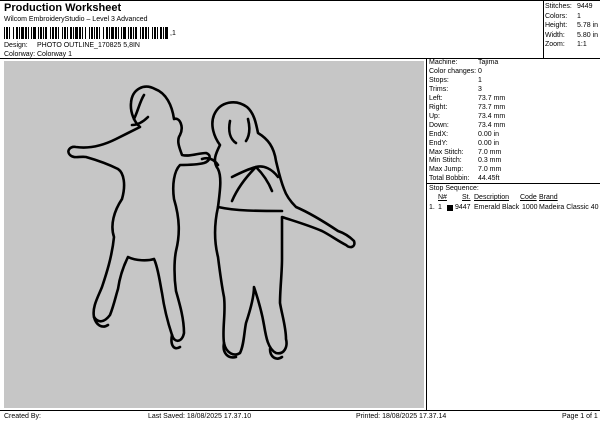 Image resolution: width=600 pixels, height=424 pixels. I want to click on prop-endx: EndX: 0.00 in, so click(464, 134).